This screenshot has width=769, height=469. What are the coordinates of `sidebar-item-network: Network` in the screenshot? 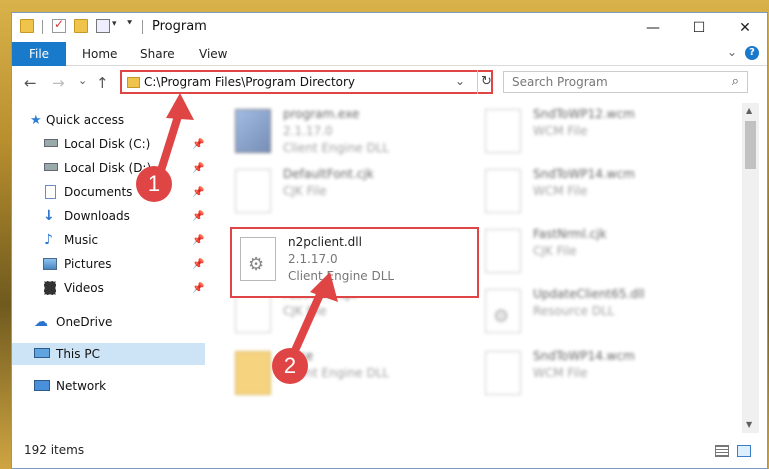 It's located at (108, 386).